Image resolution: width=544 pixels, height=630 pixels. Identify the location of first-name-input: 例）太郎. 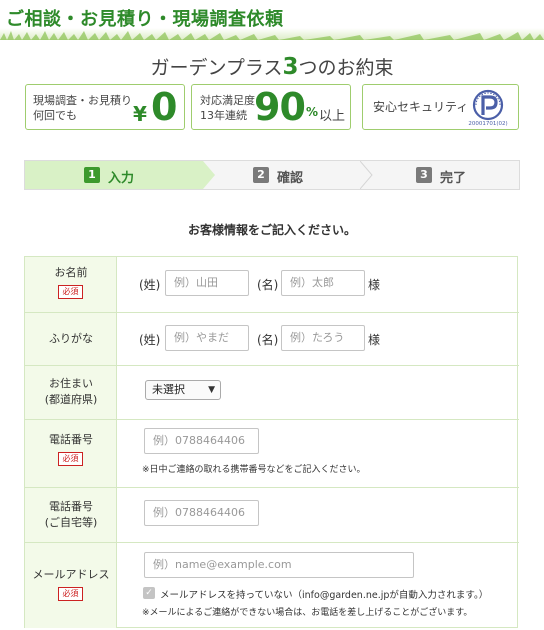
(323, 283).